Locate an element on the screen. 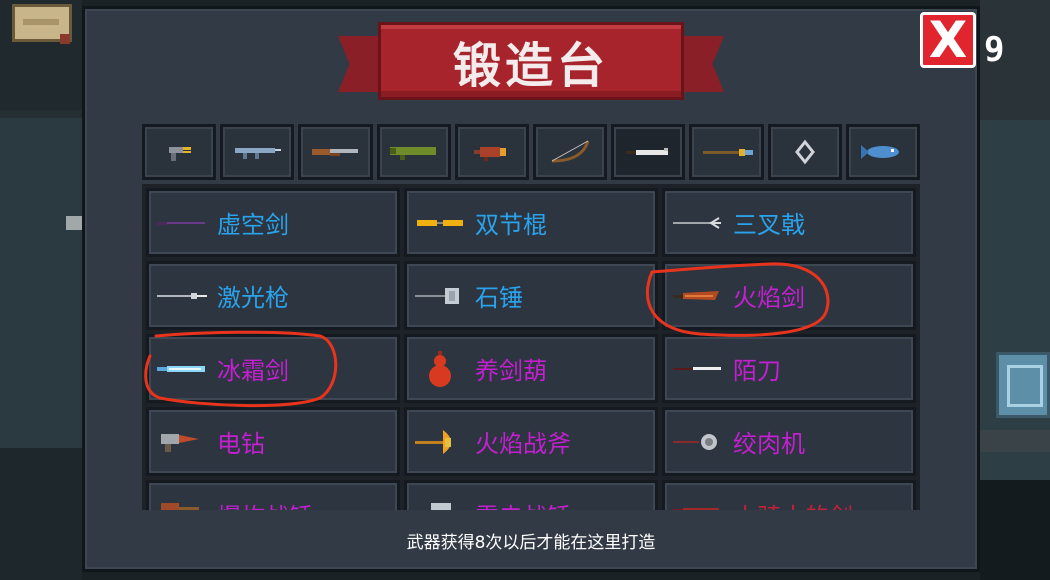 The height and width of the screenshot is (580, 1050). weapon-name: 石锤 is located at coordinates (499, 298).